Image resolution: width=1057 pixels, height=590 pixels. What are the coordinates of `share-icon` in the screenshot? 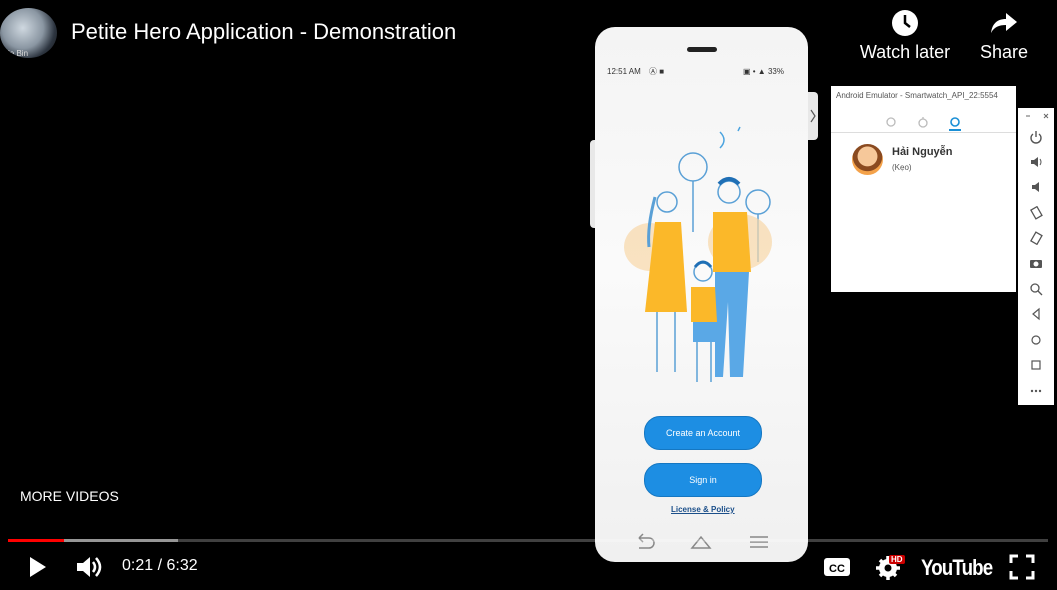 It's located at (1004, 23).